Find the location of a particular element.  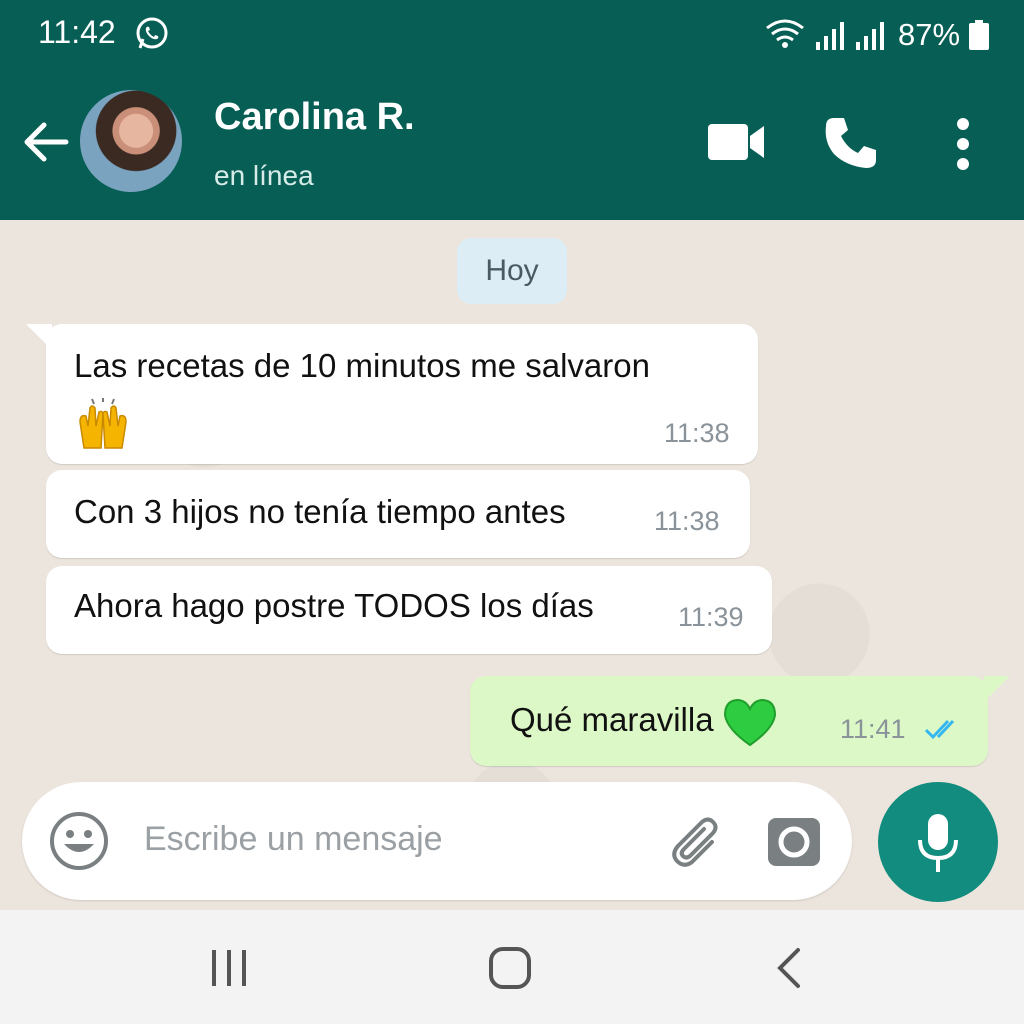

green-heart-emoji-icon is located at coordinates (749, 723).